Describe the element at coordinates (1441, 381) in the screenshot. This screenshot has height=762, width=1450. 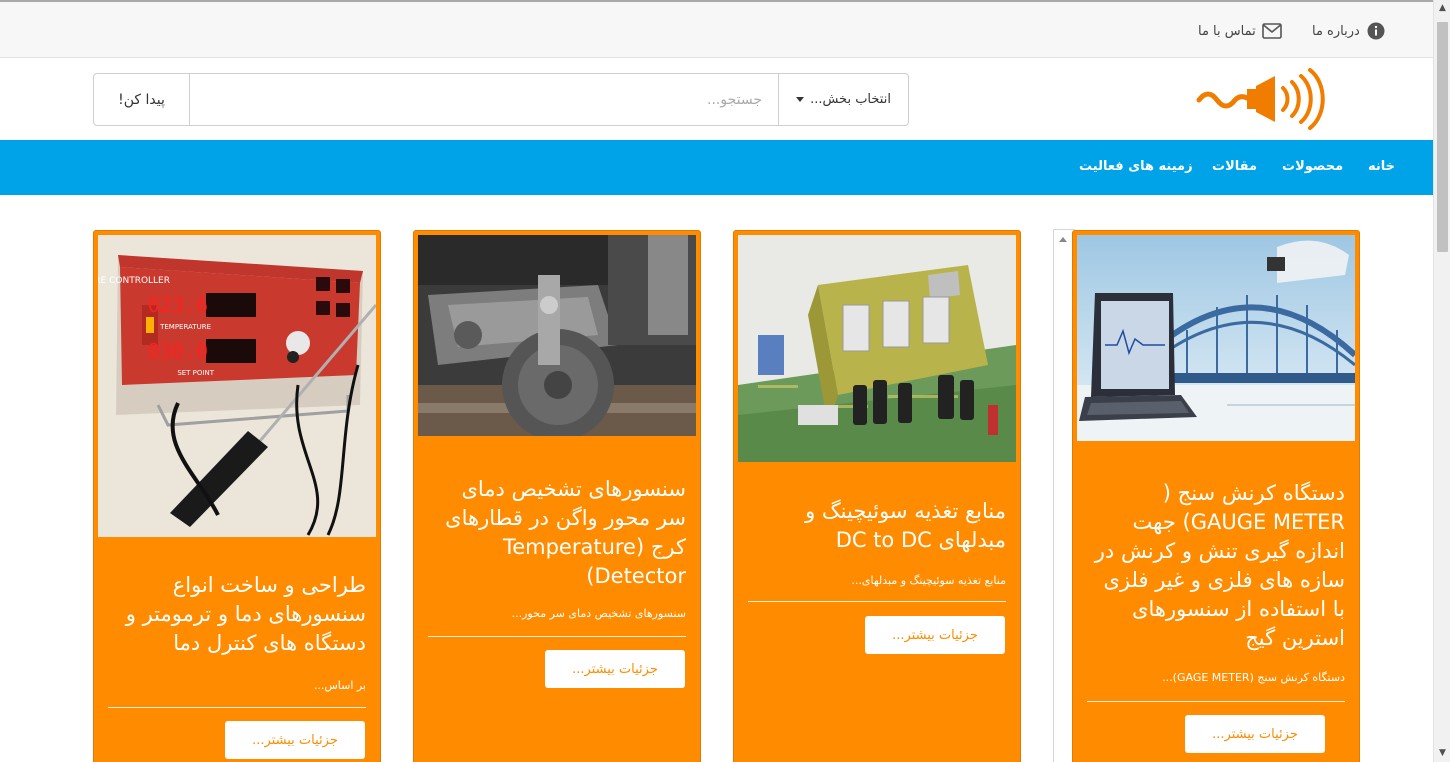
I see `page-scrollbar: ▲ ▼` at that location.